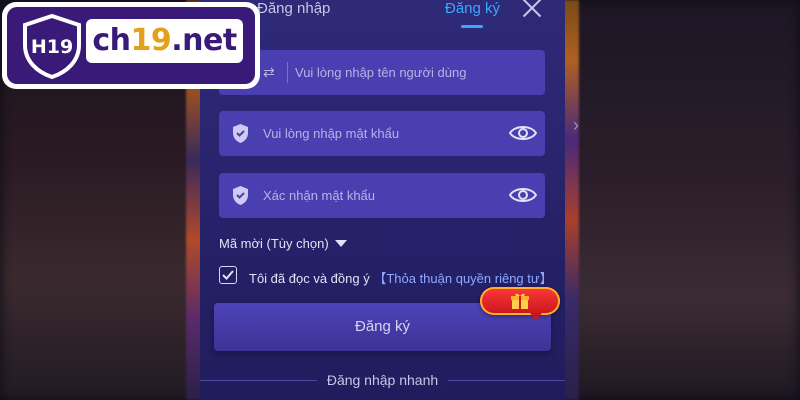  What do you see at coordinates (293, 8) in the screenshot?
I see `tab-login: Đăng nhập` at bounding box center [293, 8].